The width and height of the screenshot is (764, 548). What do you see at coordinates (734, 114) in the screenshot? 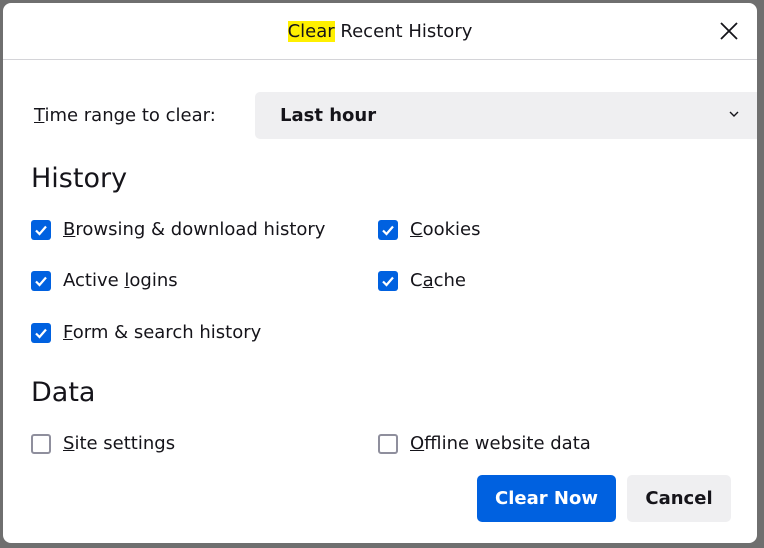
I see `chevron-down-icon` at bounding box center [734, 114].